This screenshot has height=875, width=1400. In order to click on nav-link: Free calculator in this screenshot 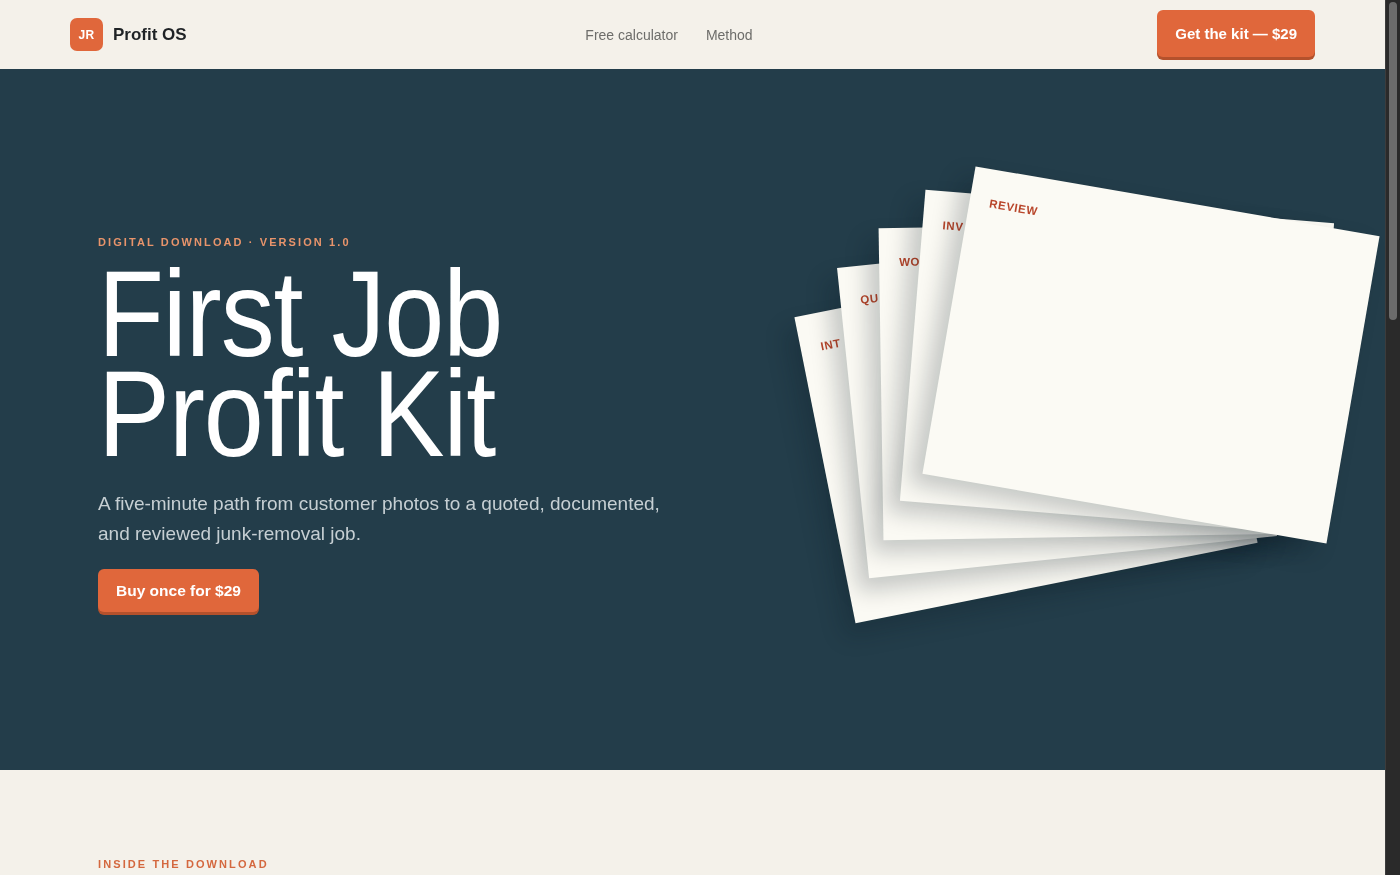, I will do `click(631, 34)`.